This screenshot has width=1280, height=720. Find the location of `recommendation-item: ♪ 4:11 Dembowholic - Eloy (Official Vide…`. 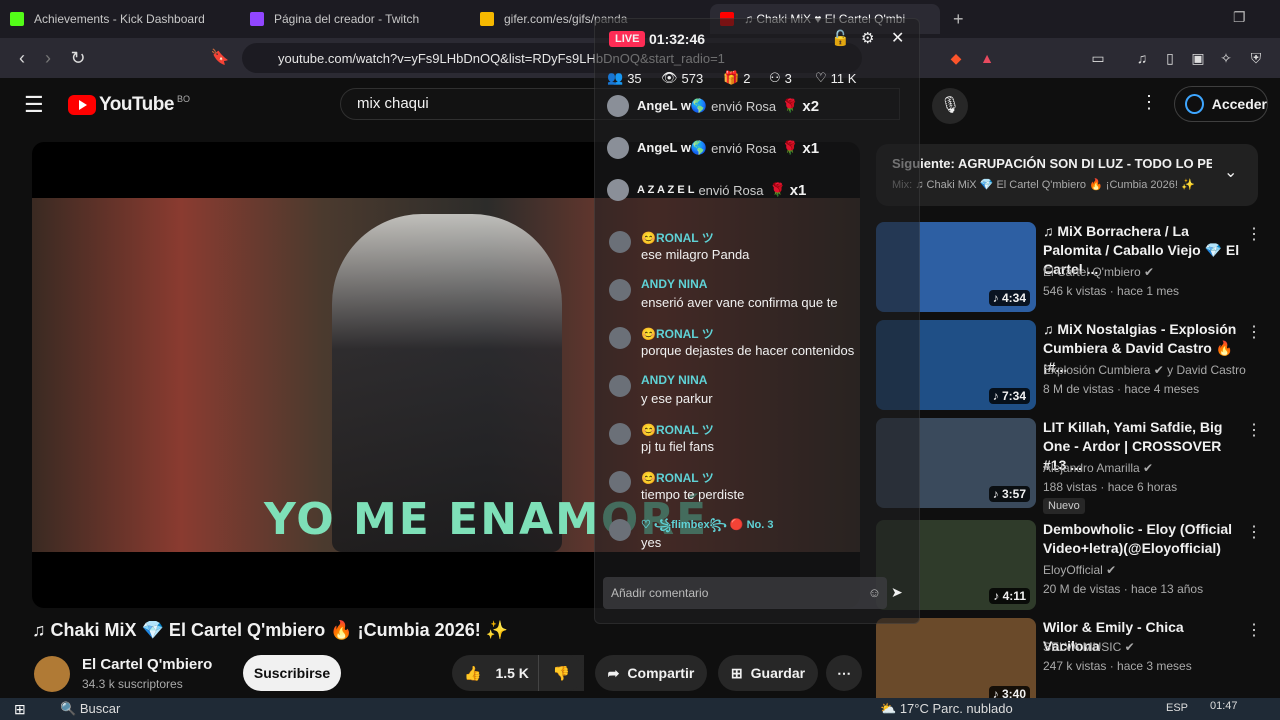

recommendation-item: ♪ 4:11 Dembowholic - Eloy (Official Vide… is located at coordinates (1072, 567).